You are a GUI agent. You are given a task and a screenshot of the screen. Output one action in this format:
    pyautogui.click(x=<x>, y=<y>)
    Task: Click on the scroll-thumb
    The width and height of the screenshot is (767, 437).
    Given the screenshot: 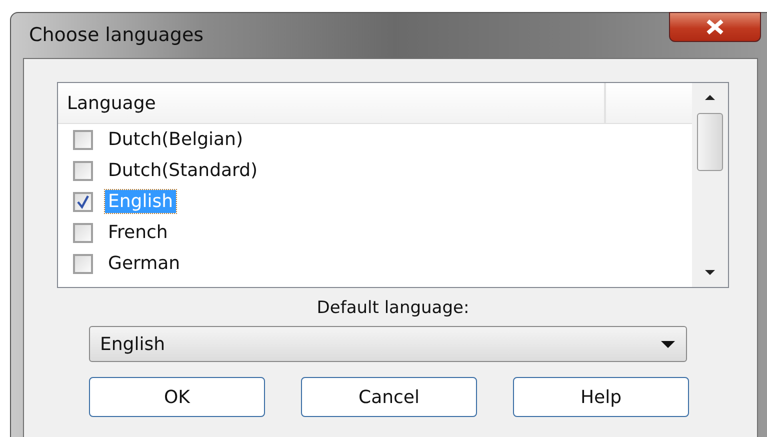 What is the action you would take?
    pyautogui.click(x=710, y=142)
    